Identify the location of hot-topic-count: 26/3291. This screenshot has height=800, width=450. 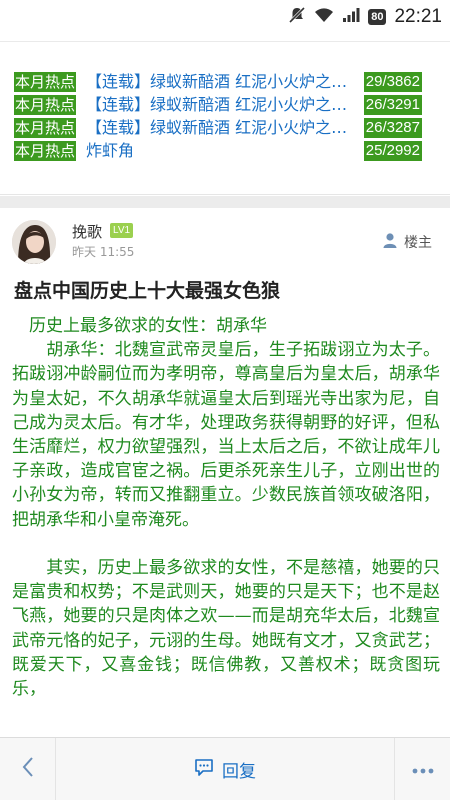
(392, 105).